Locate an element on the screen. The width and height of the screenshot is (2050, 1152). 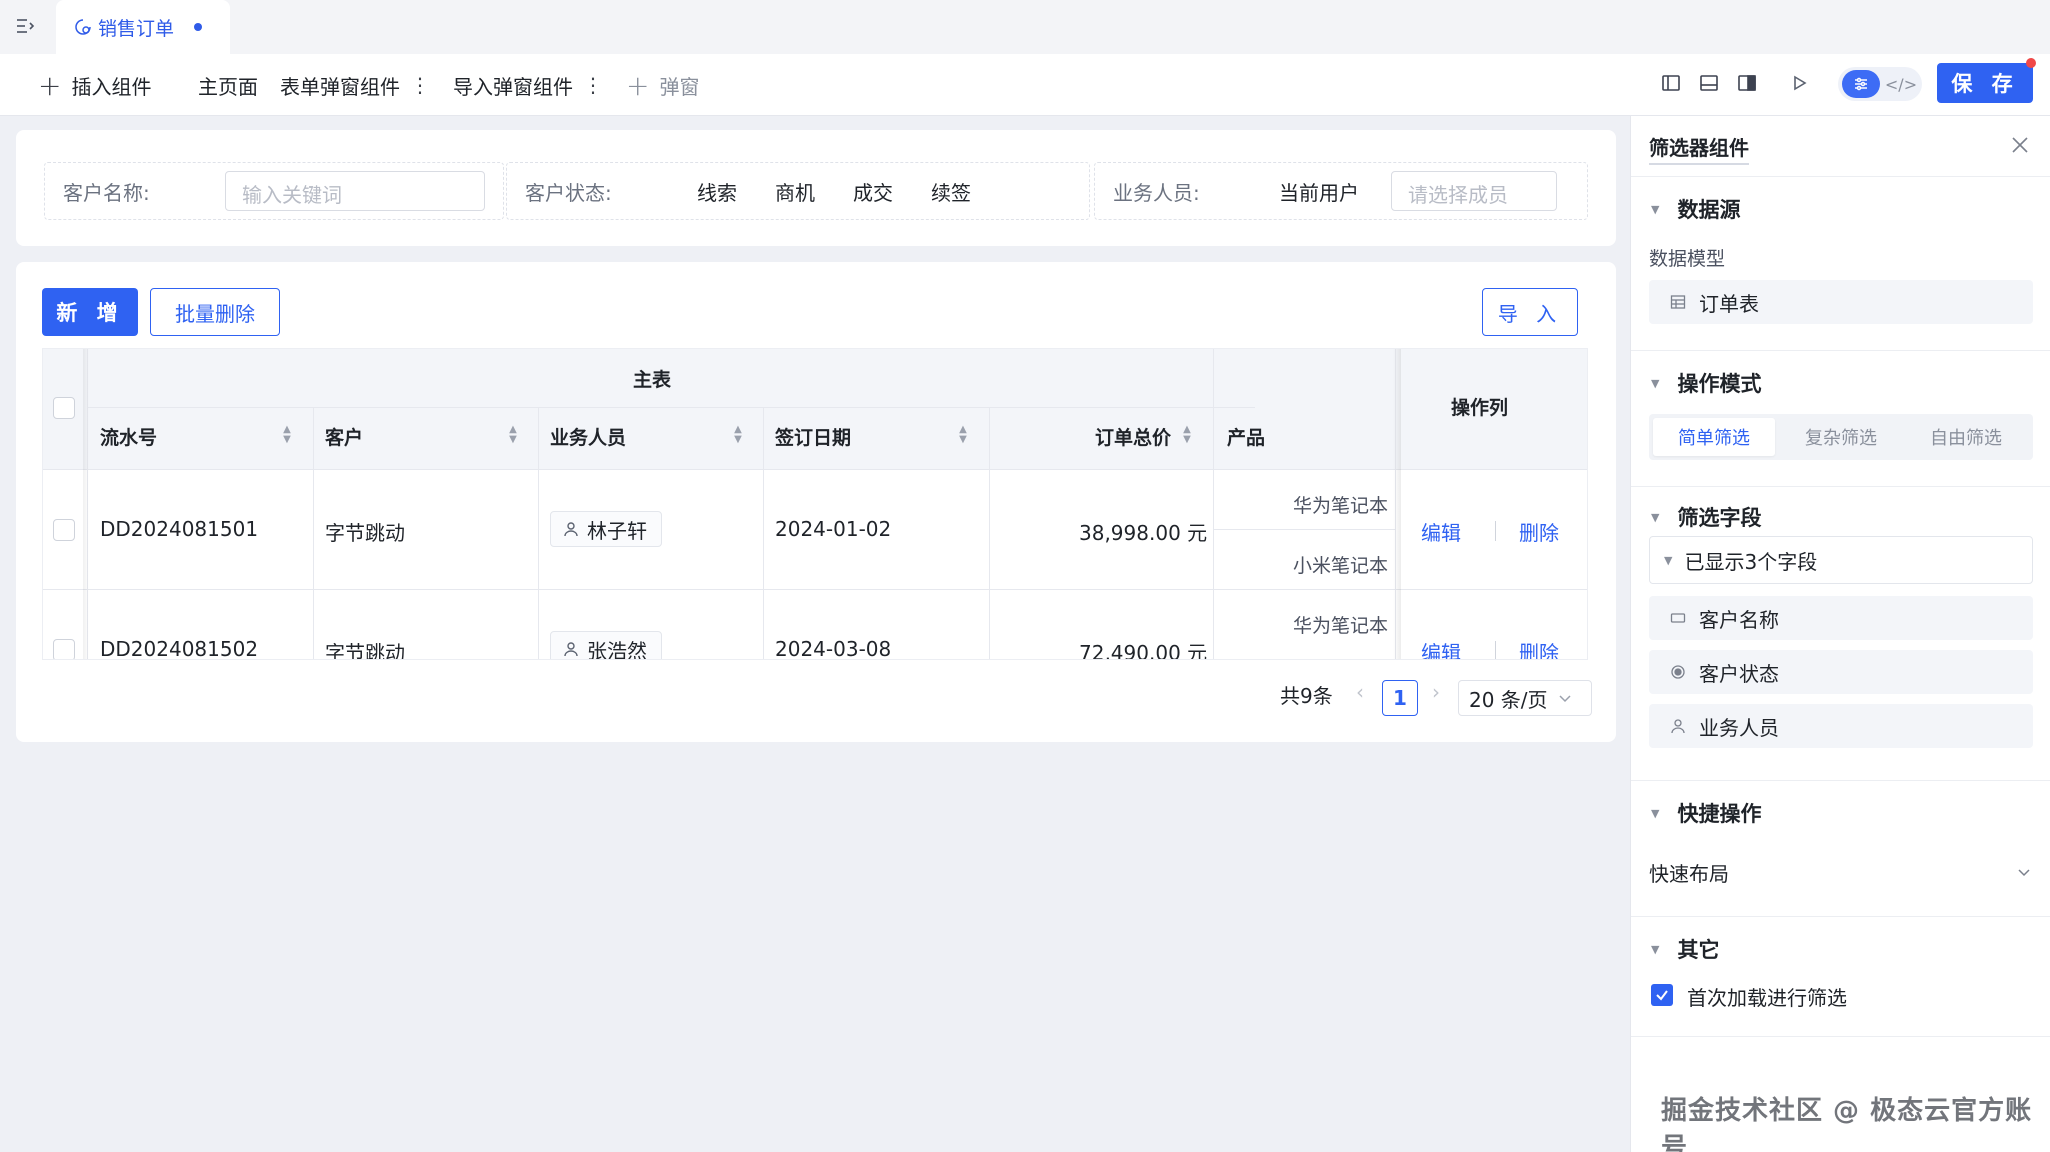
section-other: ▼ 其它 is located at coordinates (1685, 949).